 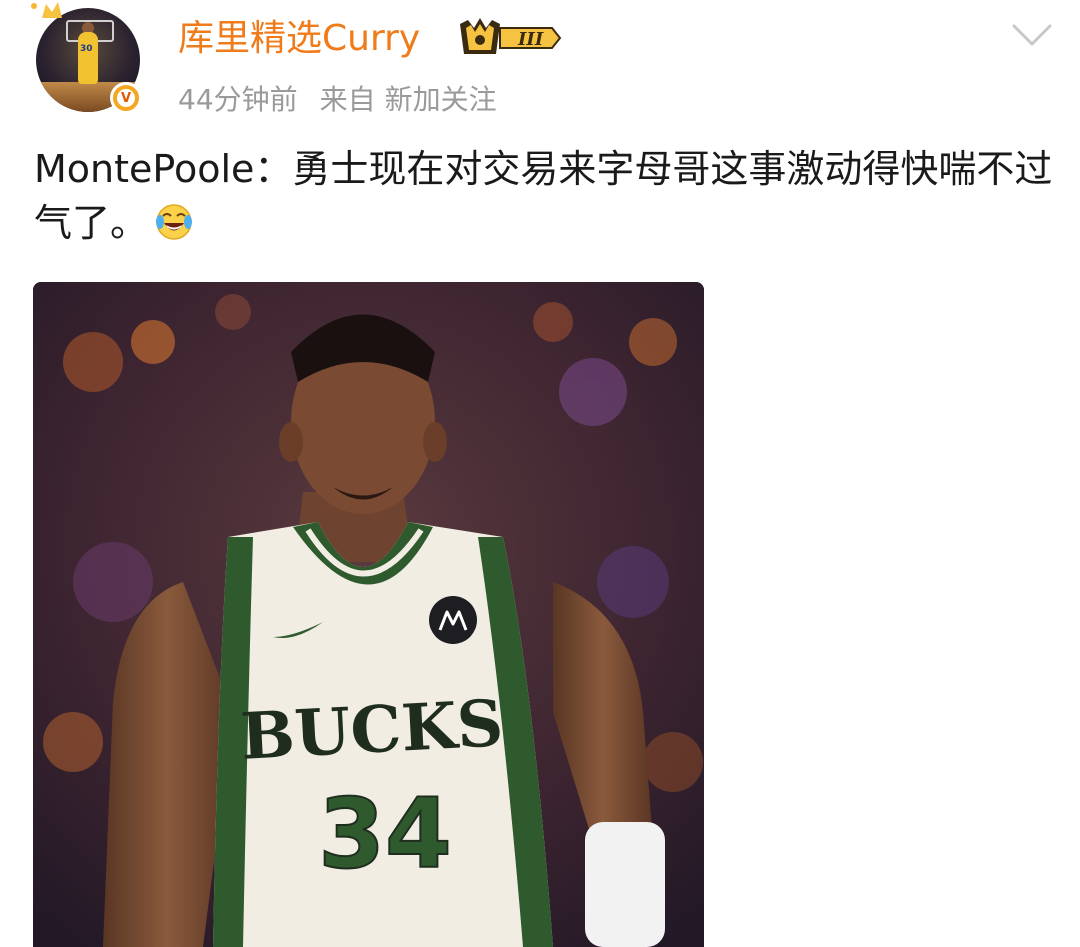 What do you see at coordinates (347, 99) in the screenshot?
I see `source-prefix: 来自` at bounding box center [347, 99].